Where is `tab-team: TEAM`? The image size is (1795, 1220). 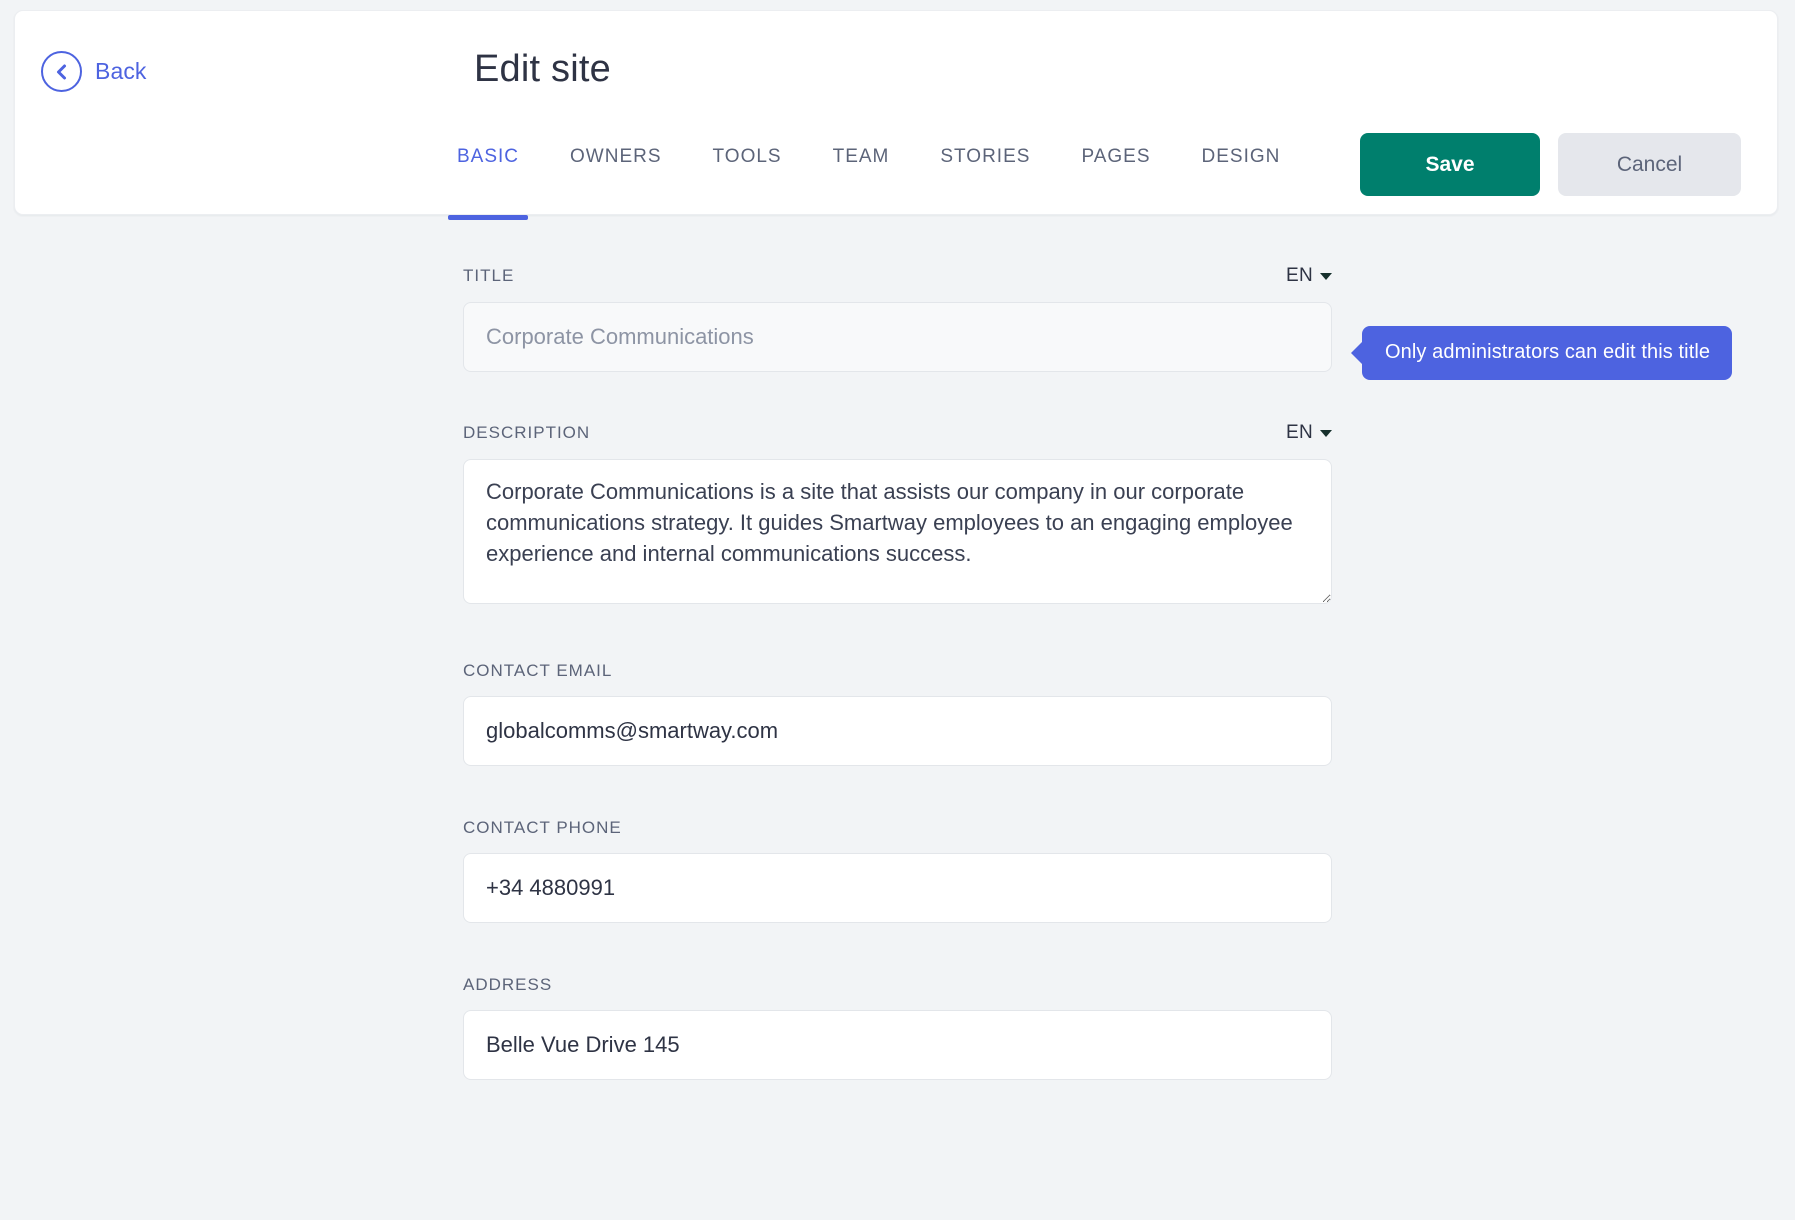
tab-team: TEAM is located at coordinates (861, 183).